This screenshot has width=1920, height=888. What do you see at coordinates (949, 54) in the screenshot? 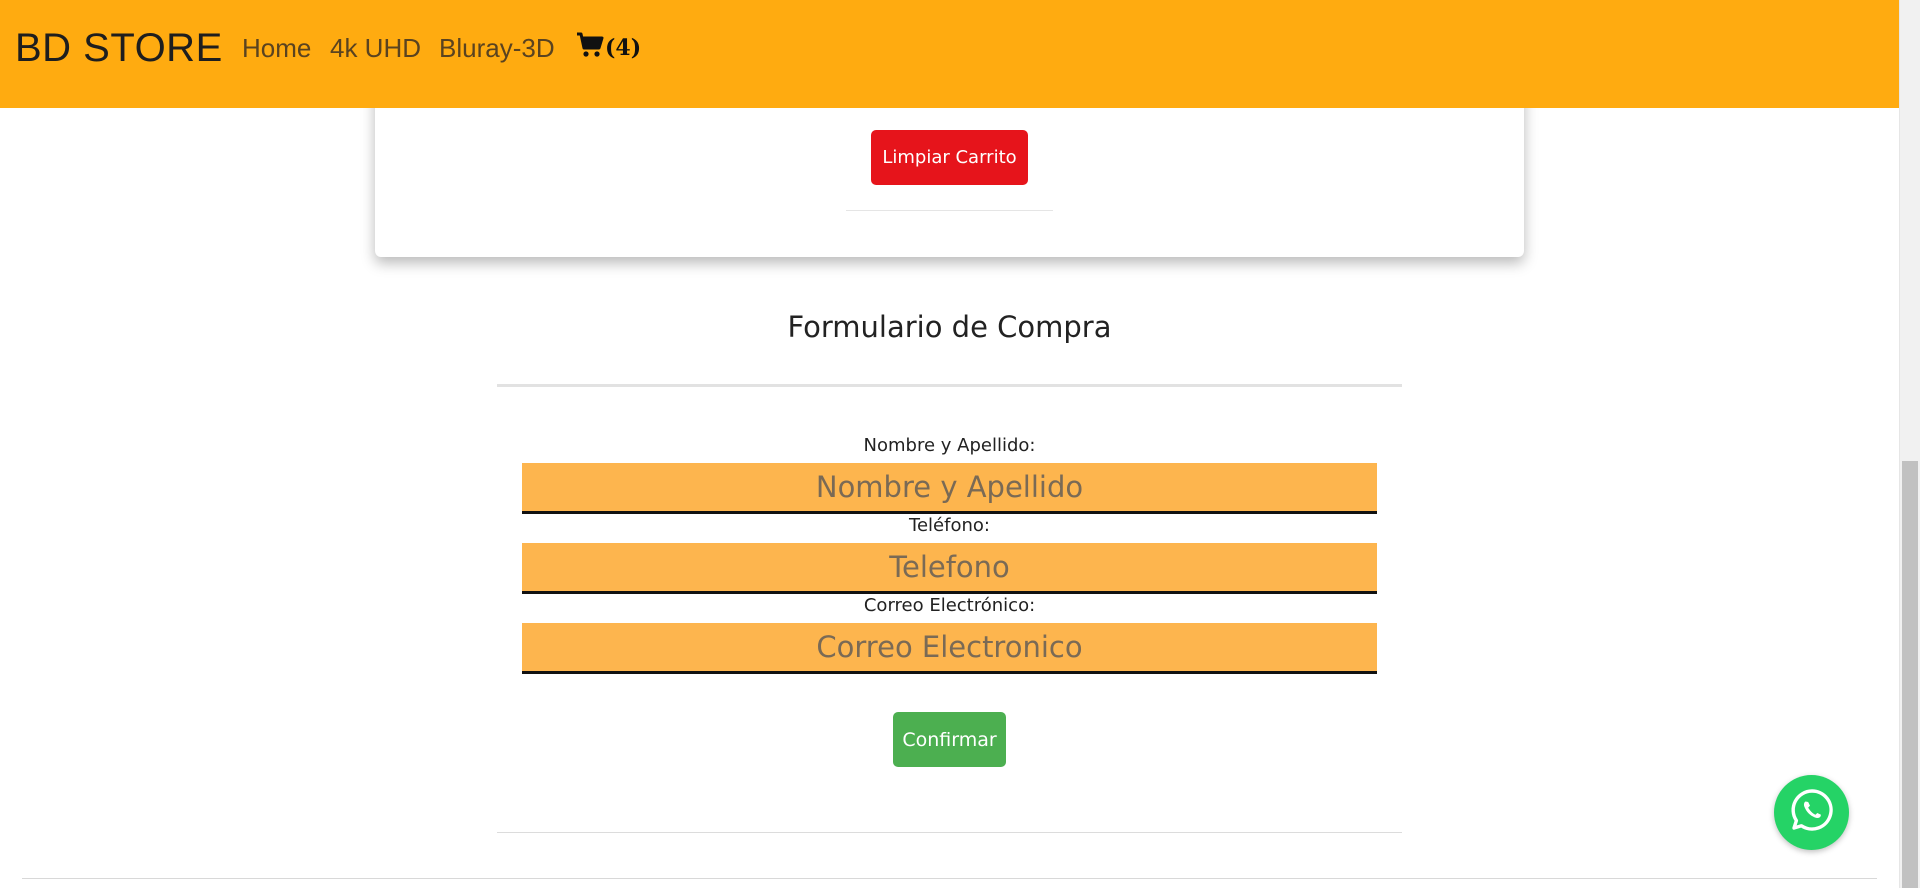
I see `top-navbar: BD STORE Home 4k UHD Bluray-3D (4)` at bounding box center [949, 54].